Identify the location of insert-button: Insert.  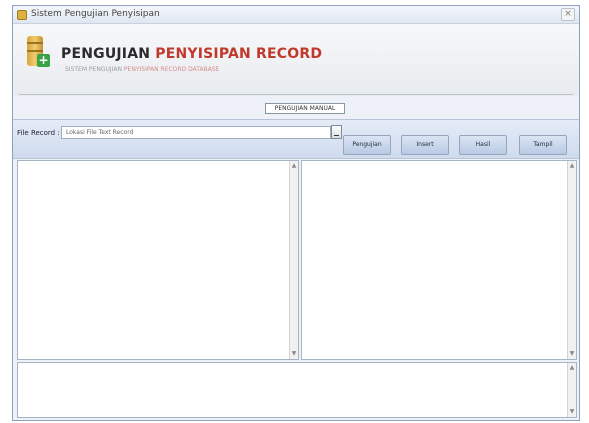
(425, 145).